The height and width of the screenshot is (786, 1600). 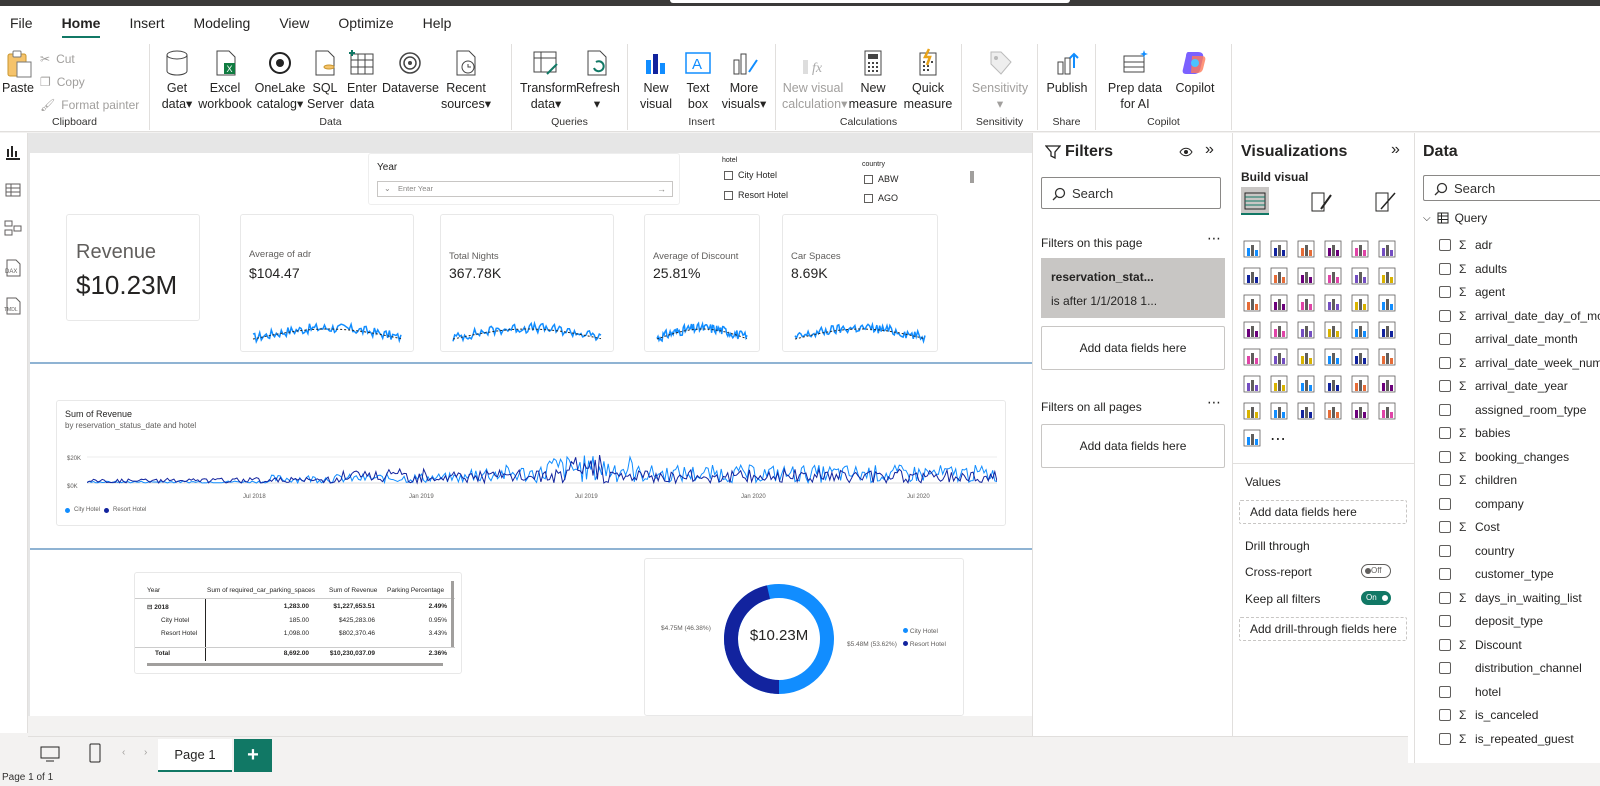 What do you see at coordinates (232, 23) in the screenshot?
I see `menu-modeling: Modeling` at bounding box center [232, 23].